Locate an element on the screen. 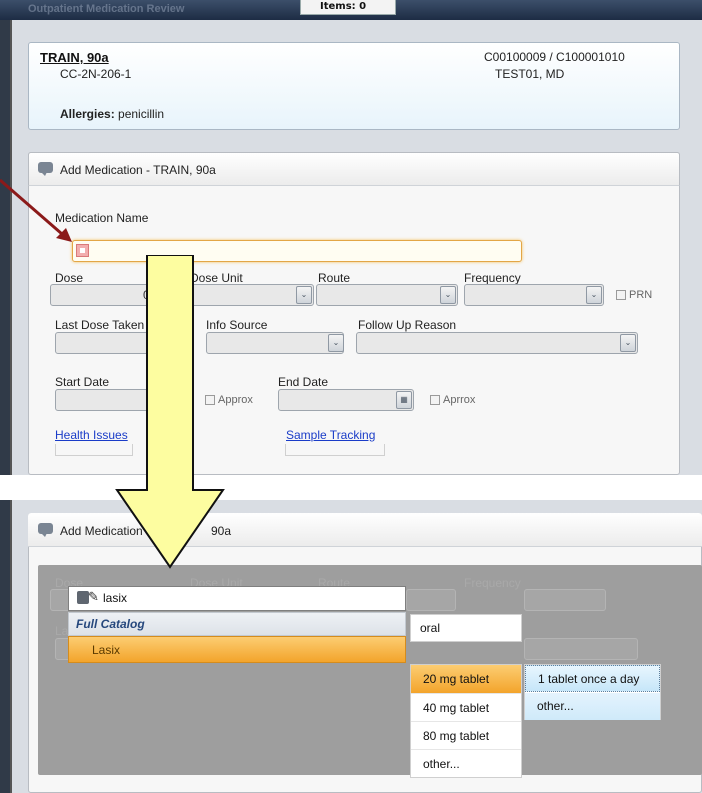  frequency-label: Frequency is located at coordinates (492, 278).